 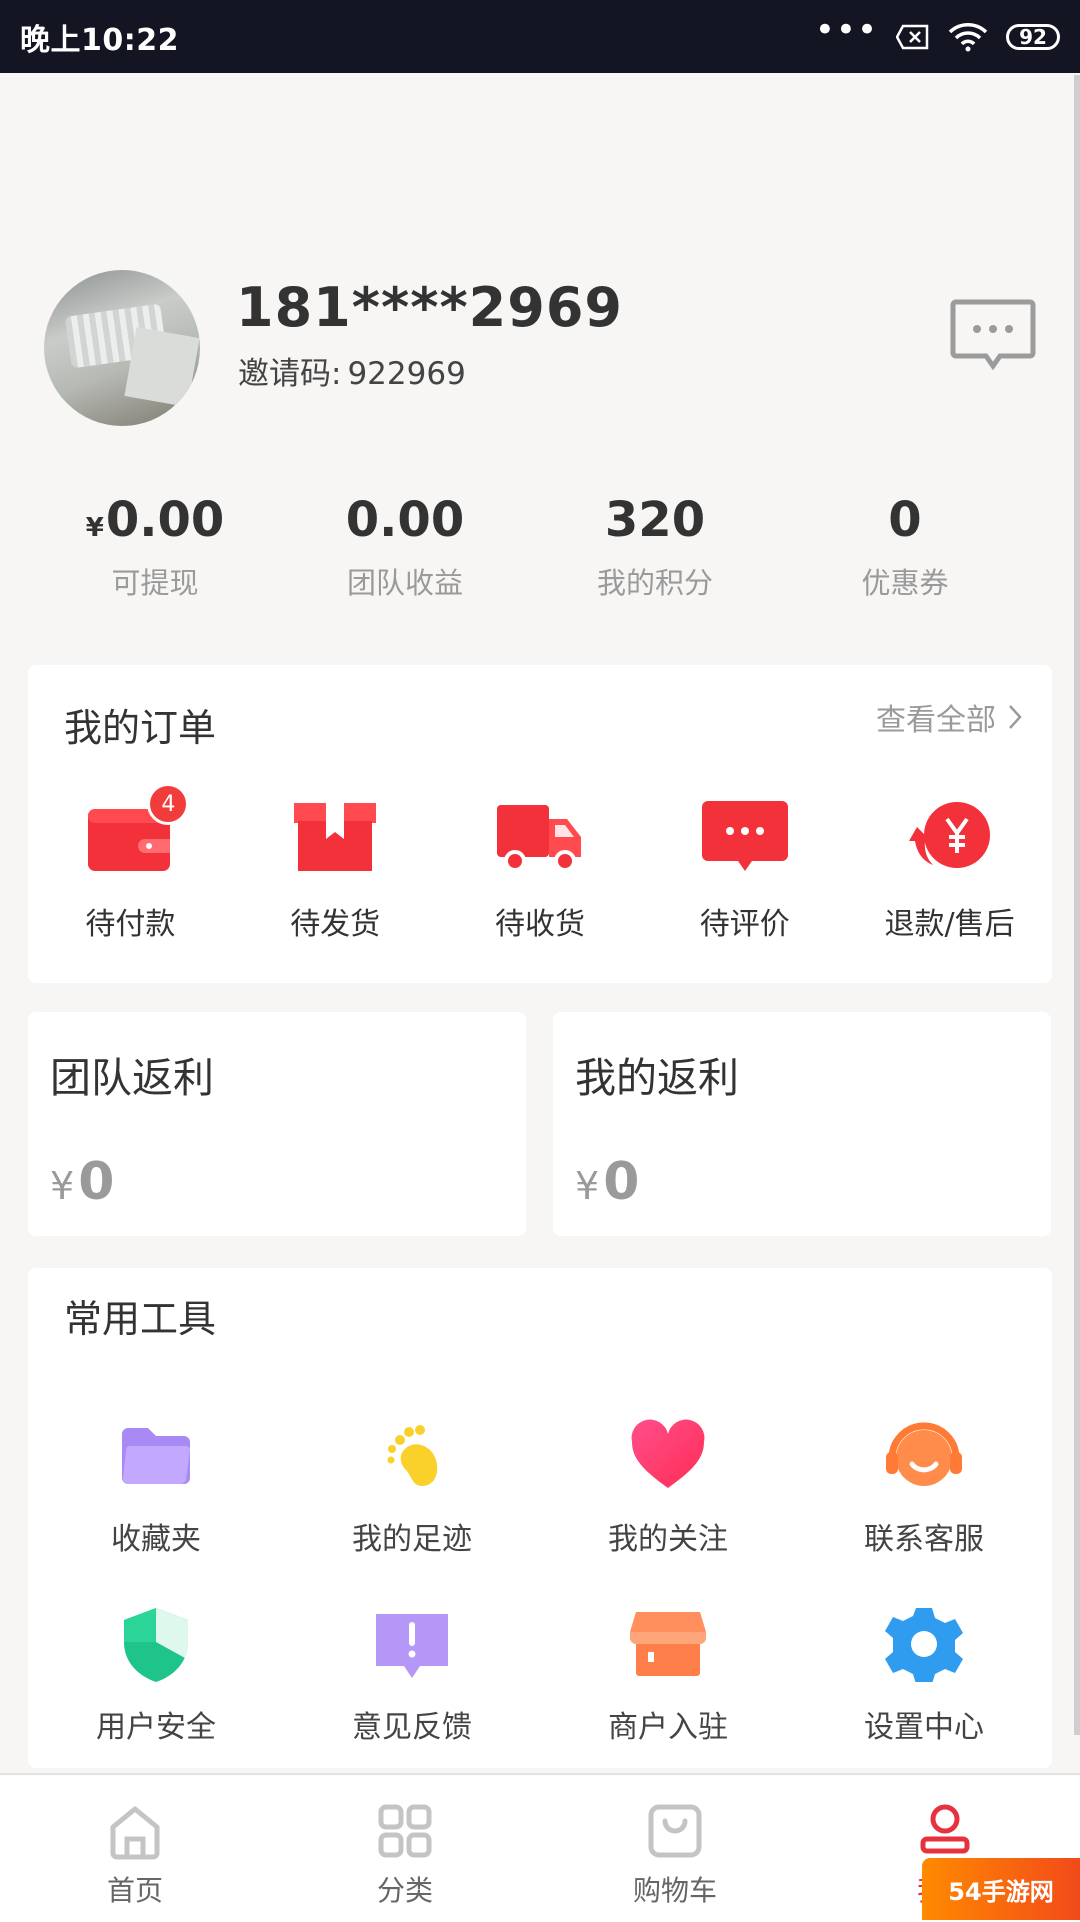 What do you see at coordinates (745, 836) in the screenshot?
I see `chat-bubble-icon` at bounding box center [745, 836].